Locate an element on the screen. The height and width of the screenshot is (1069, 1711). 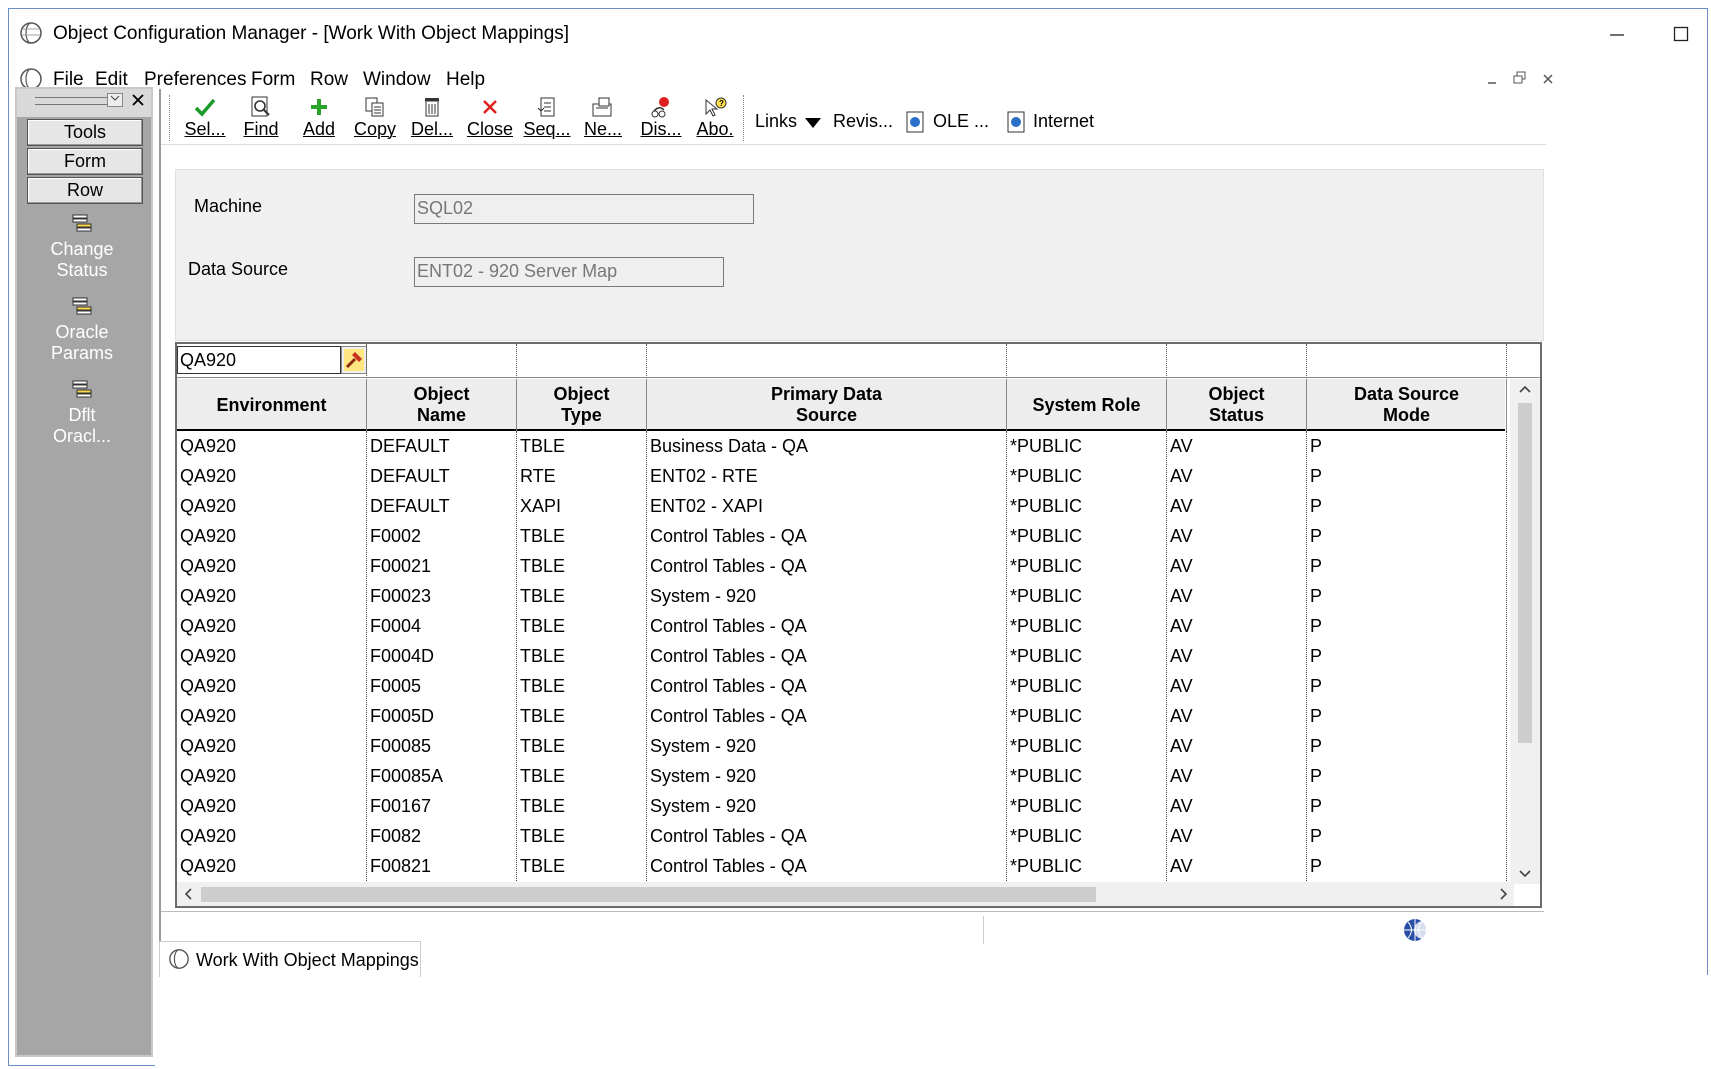
col-object-status-line2: Status is located at coordinates (1236, 415).